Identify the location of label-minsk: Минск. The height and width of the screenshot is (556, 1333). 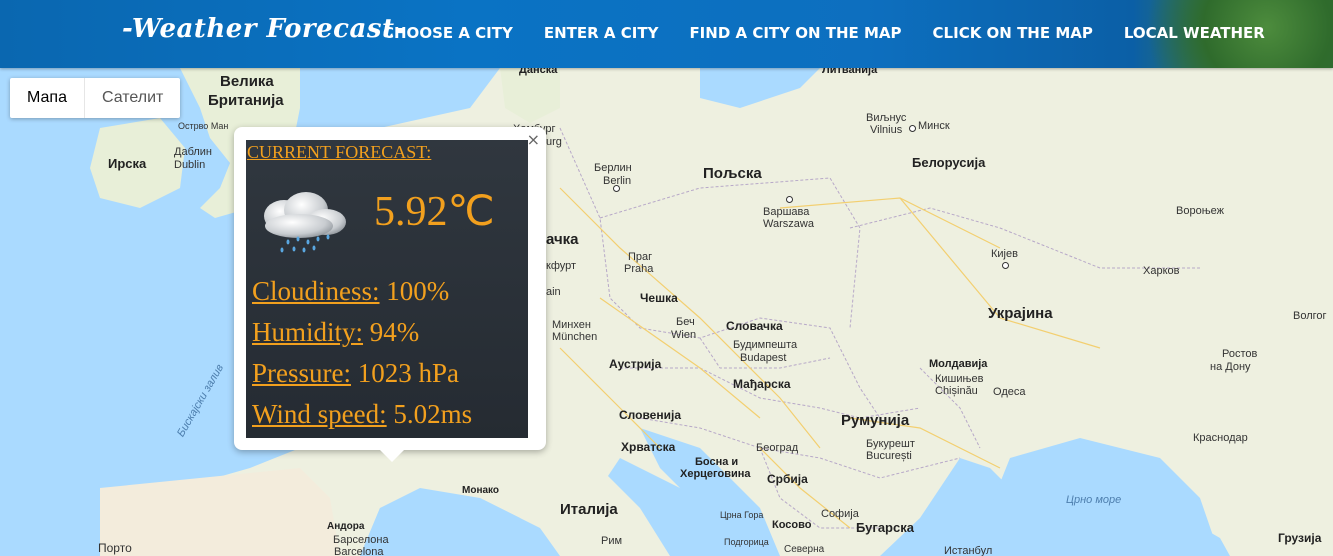
(934, 126).